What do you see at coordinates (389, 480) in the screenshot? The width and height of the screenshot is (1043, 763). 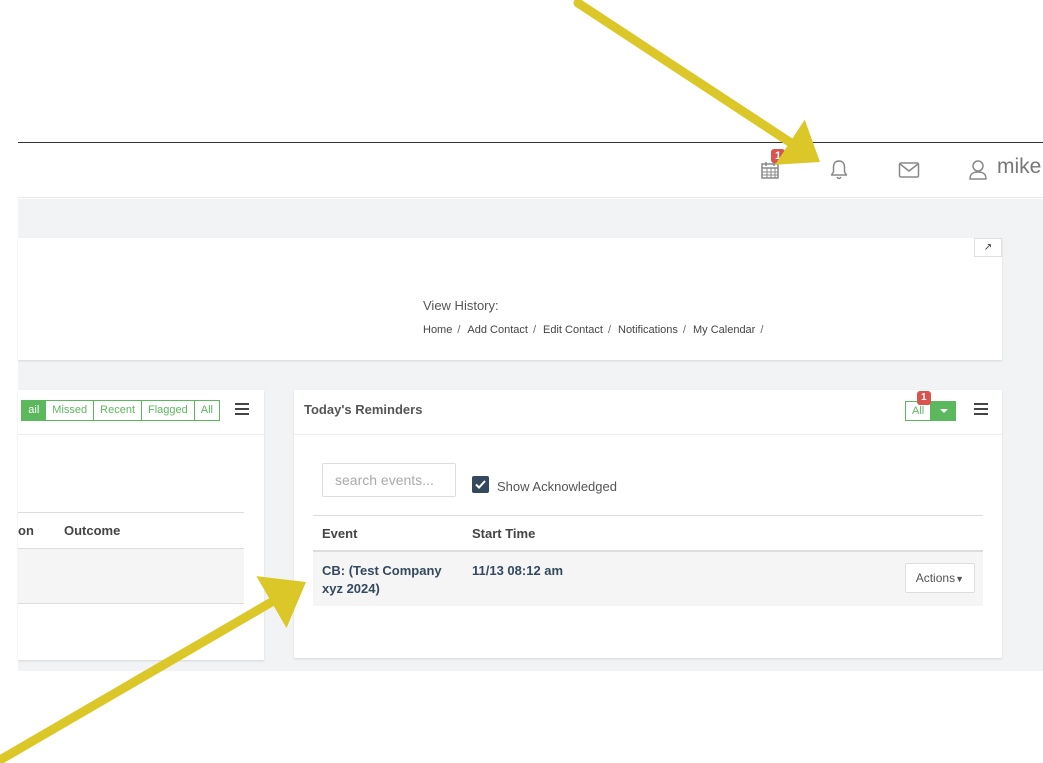 I see `search-events-input` at bounding box center [389, 480].